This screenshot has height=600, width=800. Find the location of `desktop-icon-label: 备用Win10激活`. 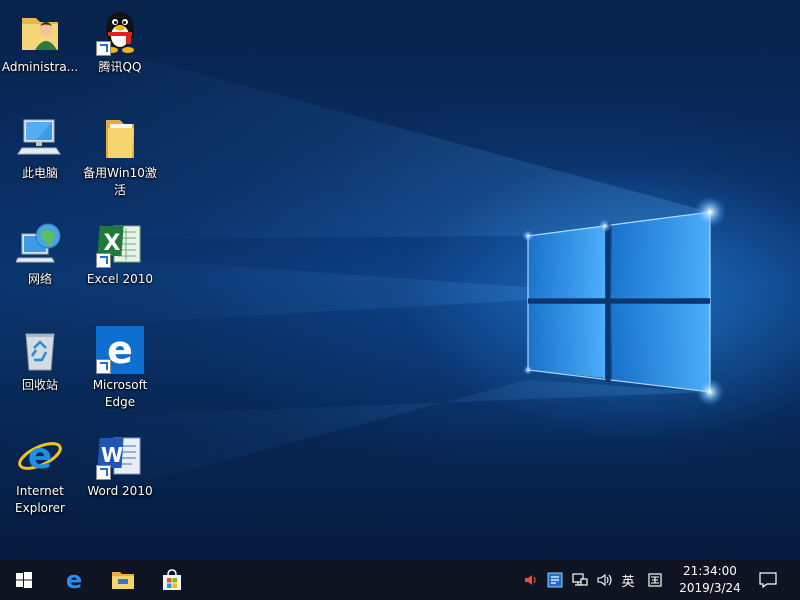

desktop-icon-label: 备用Win10激活 is located at coordinates (120, 181).